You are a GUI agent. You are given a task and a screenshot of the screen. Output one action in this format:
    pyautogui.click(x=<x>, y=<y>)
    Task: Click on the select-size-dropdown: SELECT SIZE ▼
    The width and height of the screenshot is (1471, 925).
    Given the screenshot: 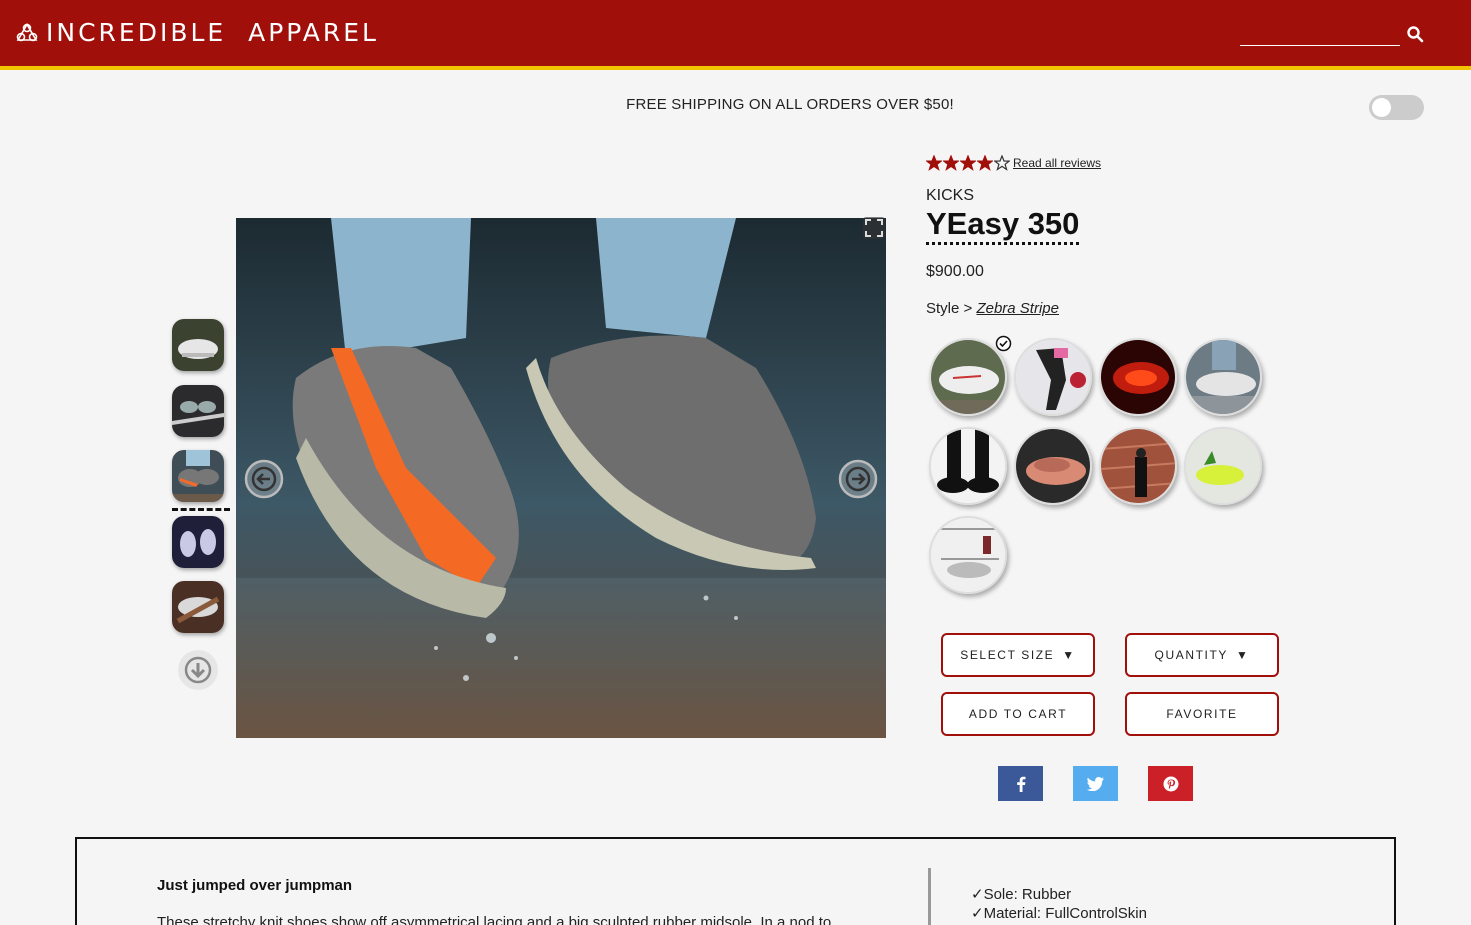 What is the action you would take?
    pyautogui.click(x=1018, y=655)
    